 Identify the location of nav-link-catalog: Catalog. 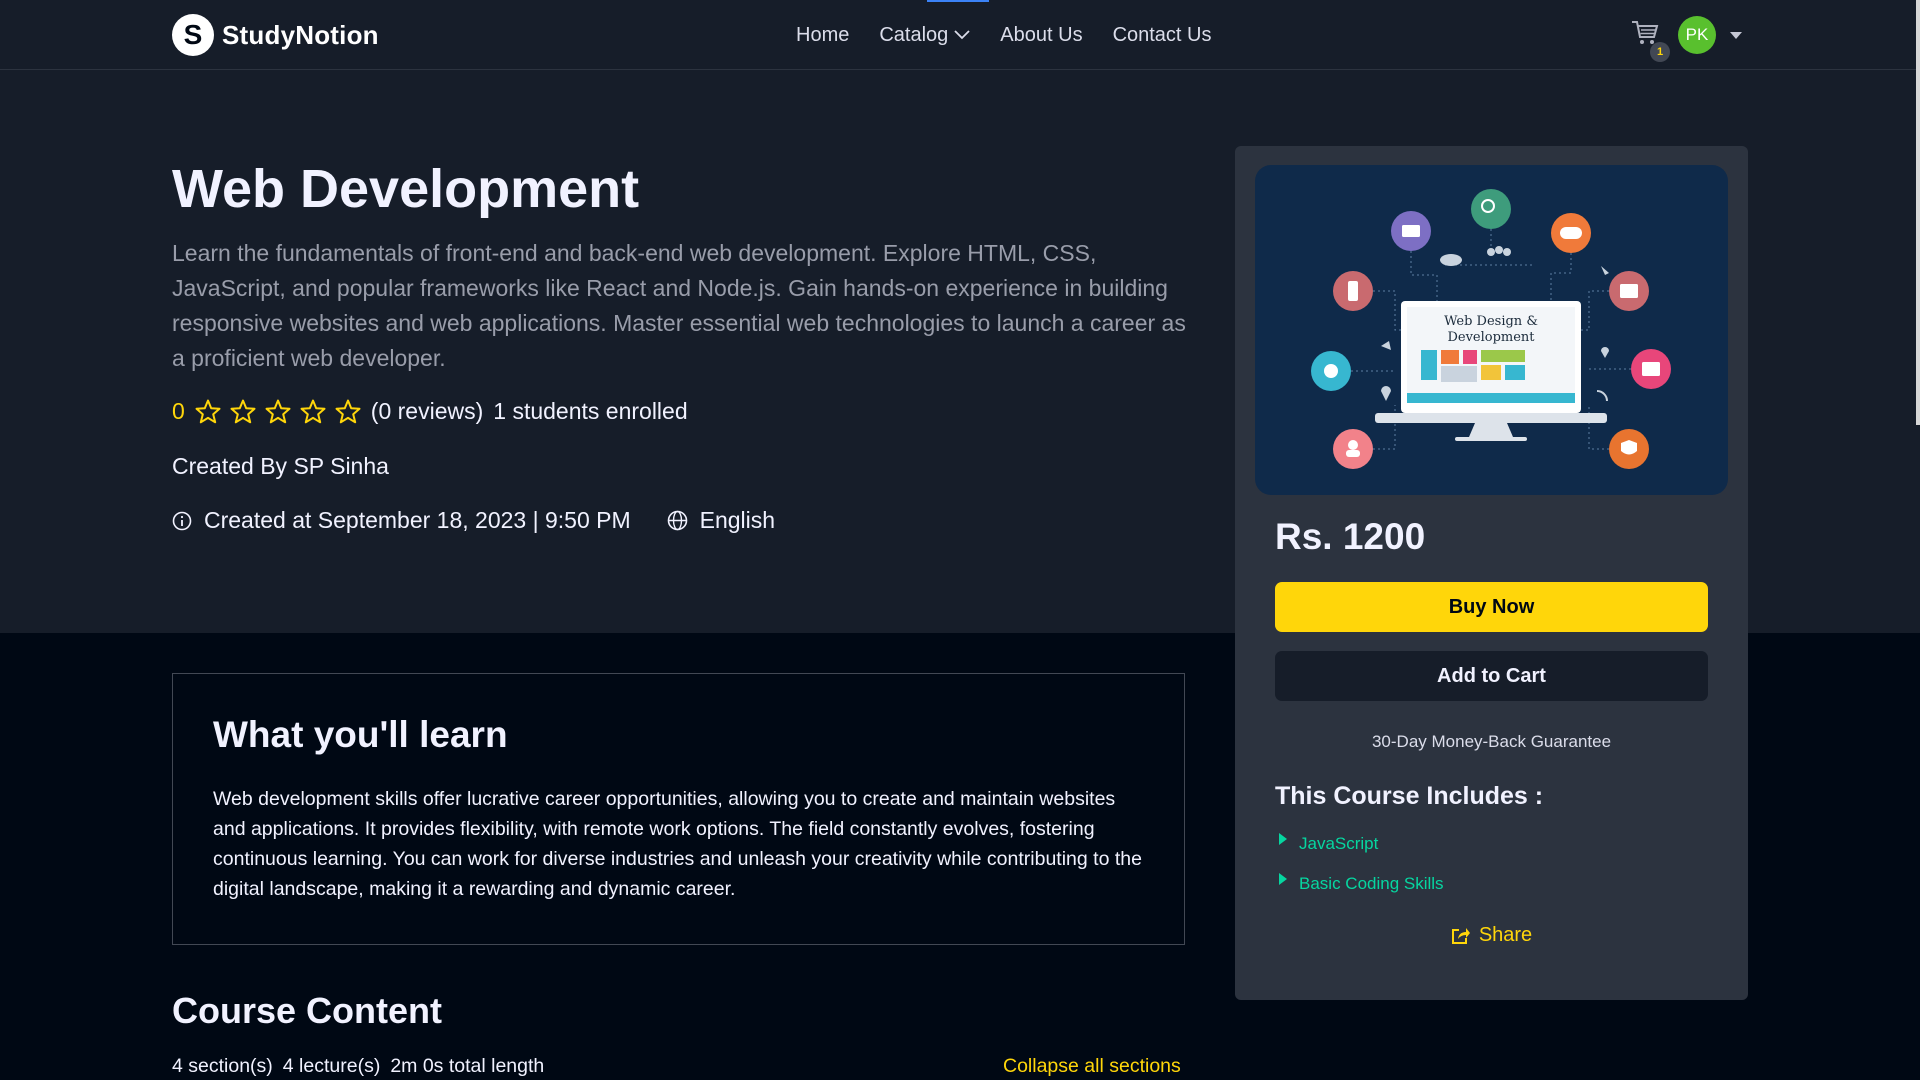
(924, 35).